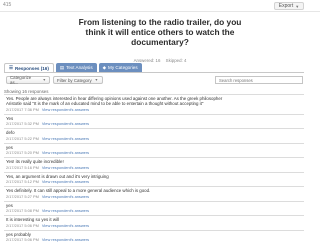  Describe the element at coordinates (22, 152) in the screenshot. I see `response-date: 2/17/2017 5:20 PM` at that location.